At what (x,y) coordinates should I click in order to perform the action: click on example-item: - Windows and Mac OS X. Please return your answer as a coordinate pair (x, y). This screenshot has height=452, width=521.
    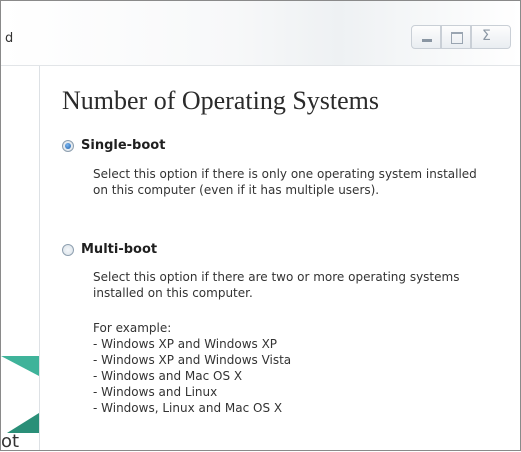
    Looking at the image, I should click on (168, 376).